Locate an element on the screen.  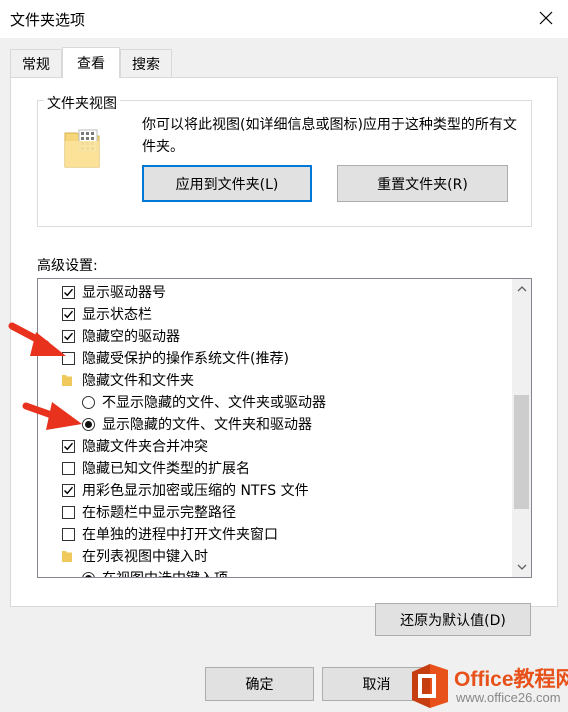
apply-to-folders-button: 应用到文件夹(L) is located at coordinates (227, 183).